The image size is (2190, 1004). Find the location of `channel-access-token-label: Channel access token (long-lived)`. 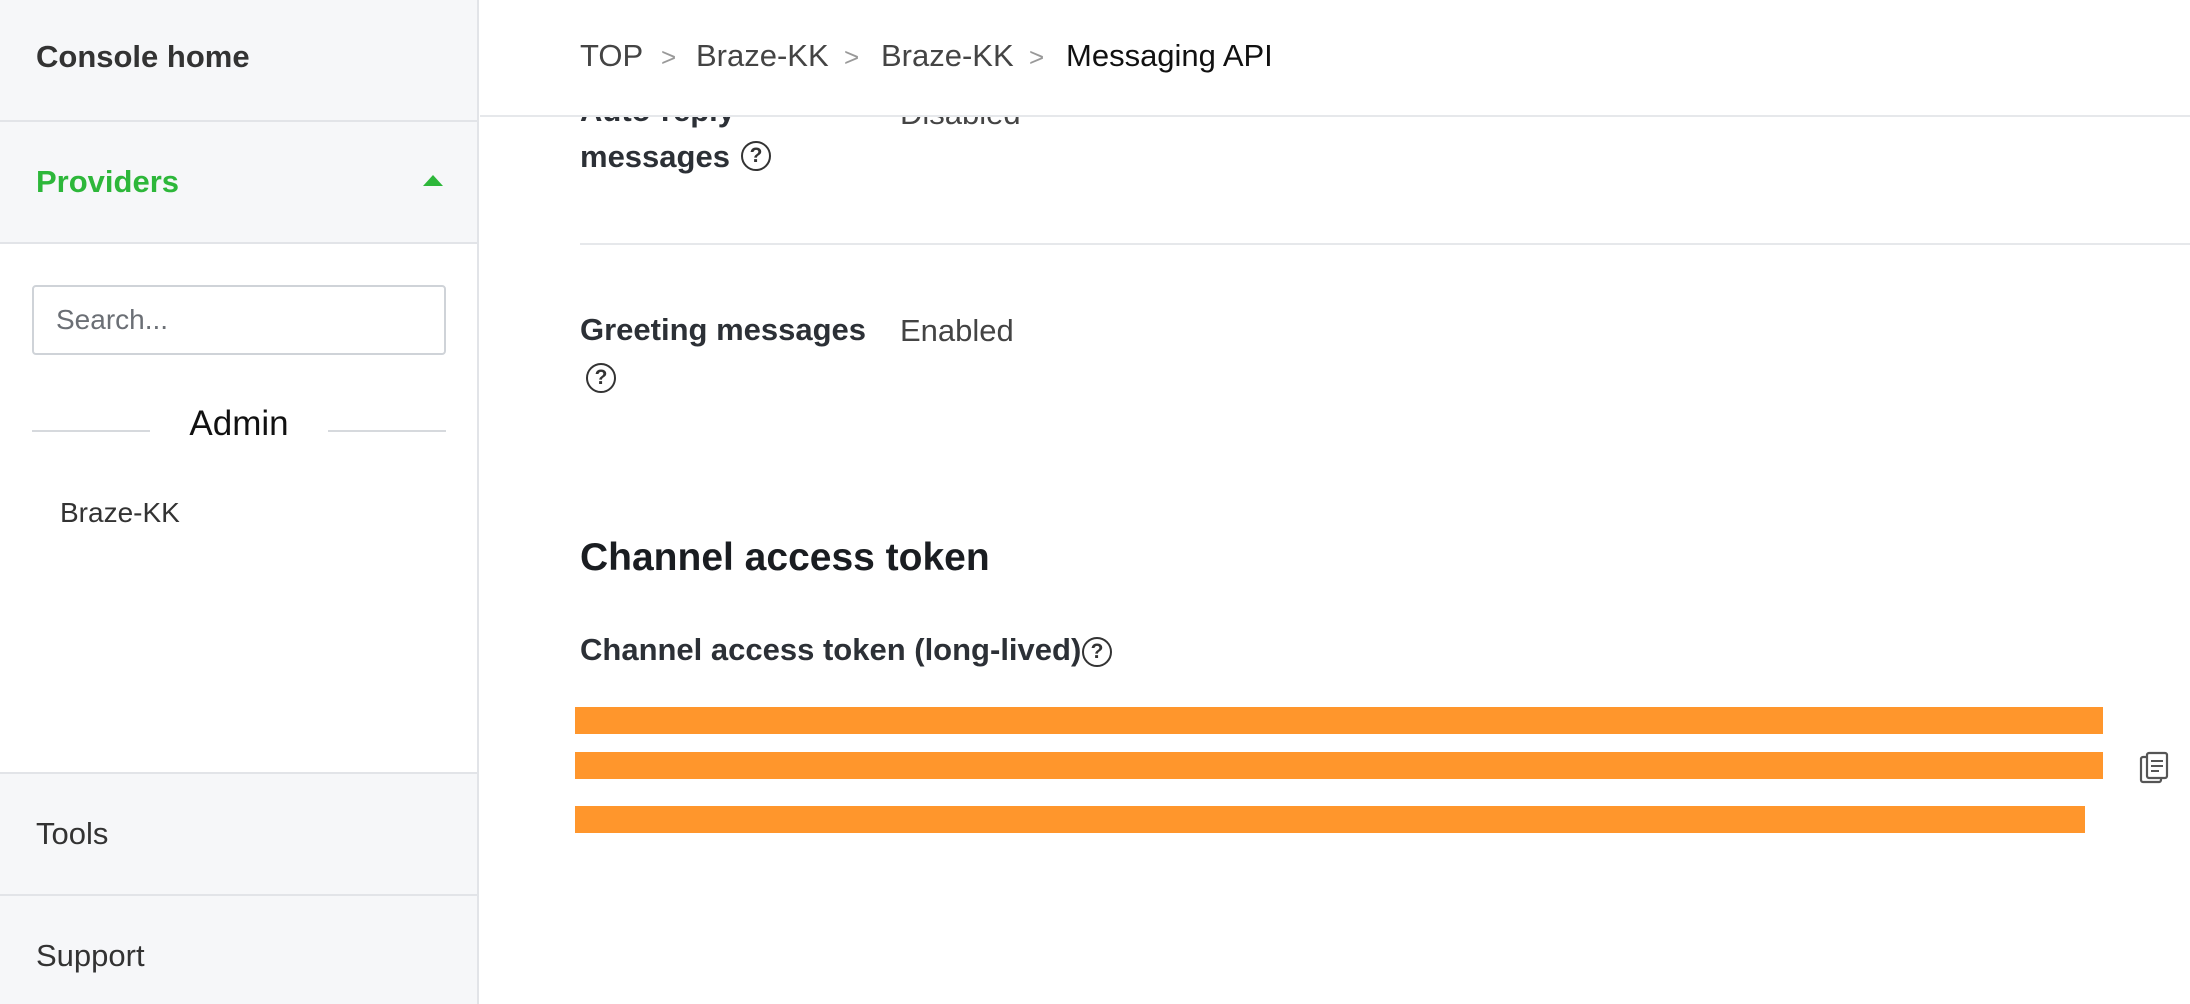

channel-access-token-label: Channel access token (long-lived) is located at coordinates (831, 649).